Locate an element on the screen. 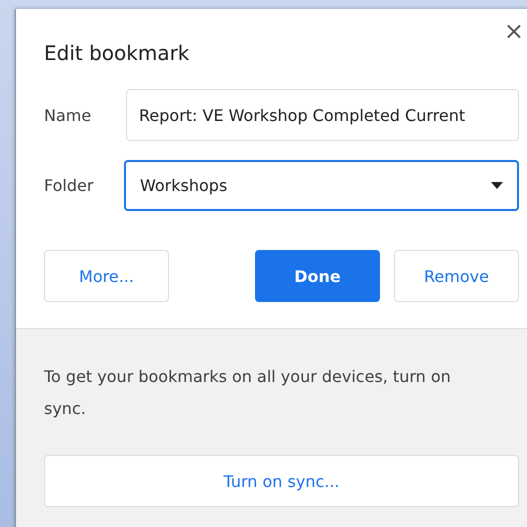 This screenshot has height=527, width=527. dialog-button: Done is located at coordinates (317, 276).